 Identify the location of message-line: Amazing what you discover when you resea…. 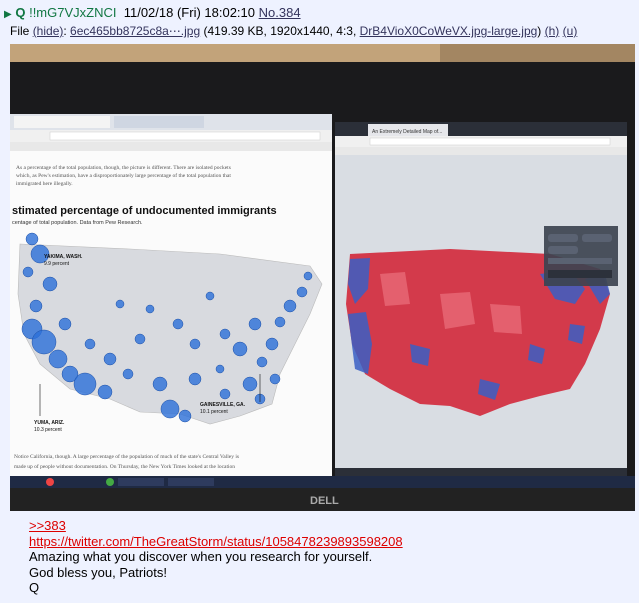
(201, 556).